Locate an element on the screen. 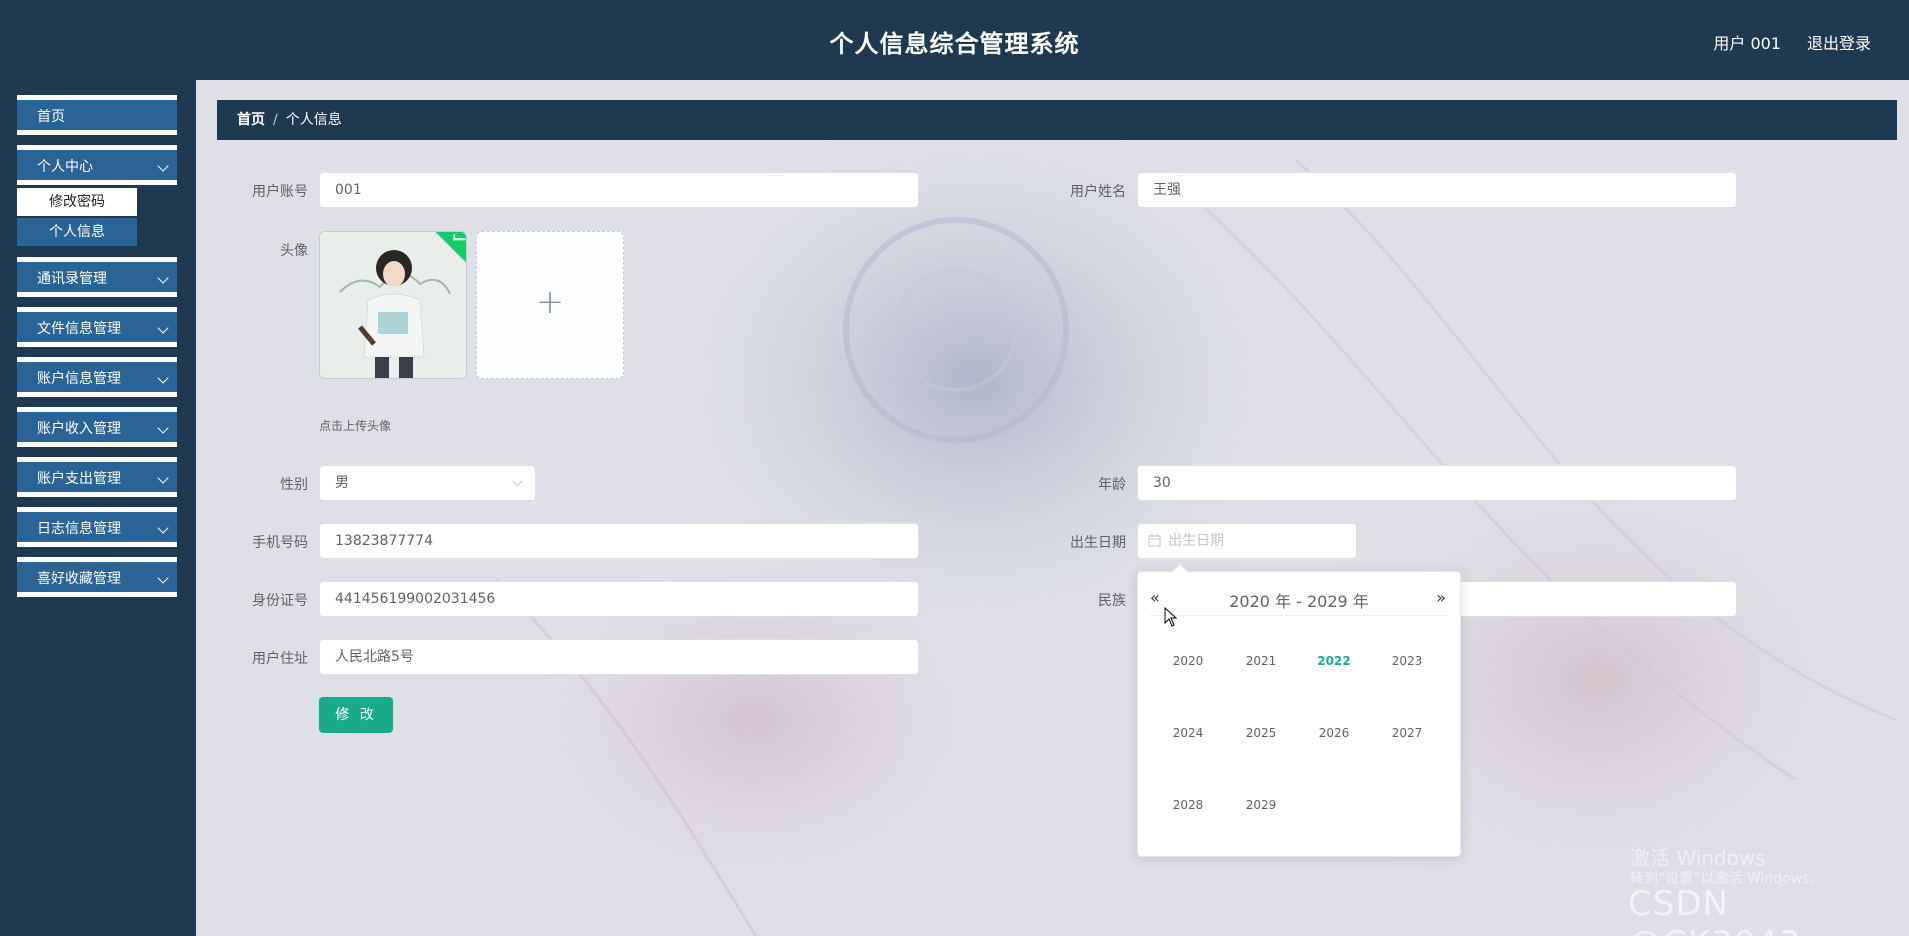 The image size is (1909, 936). sidebar-item-favorites: 喜好收藏管理 is located at coordinates (97, 577).